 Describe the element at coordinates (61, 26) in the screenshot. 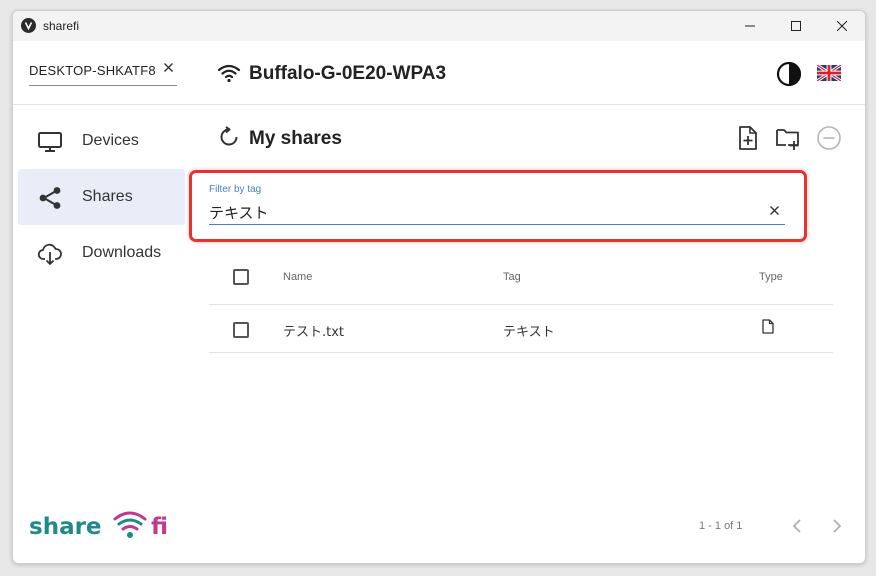

I see `window-title: sharefi` at that location.